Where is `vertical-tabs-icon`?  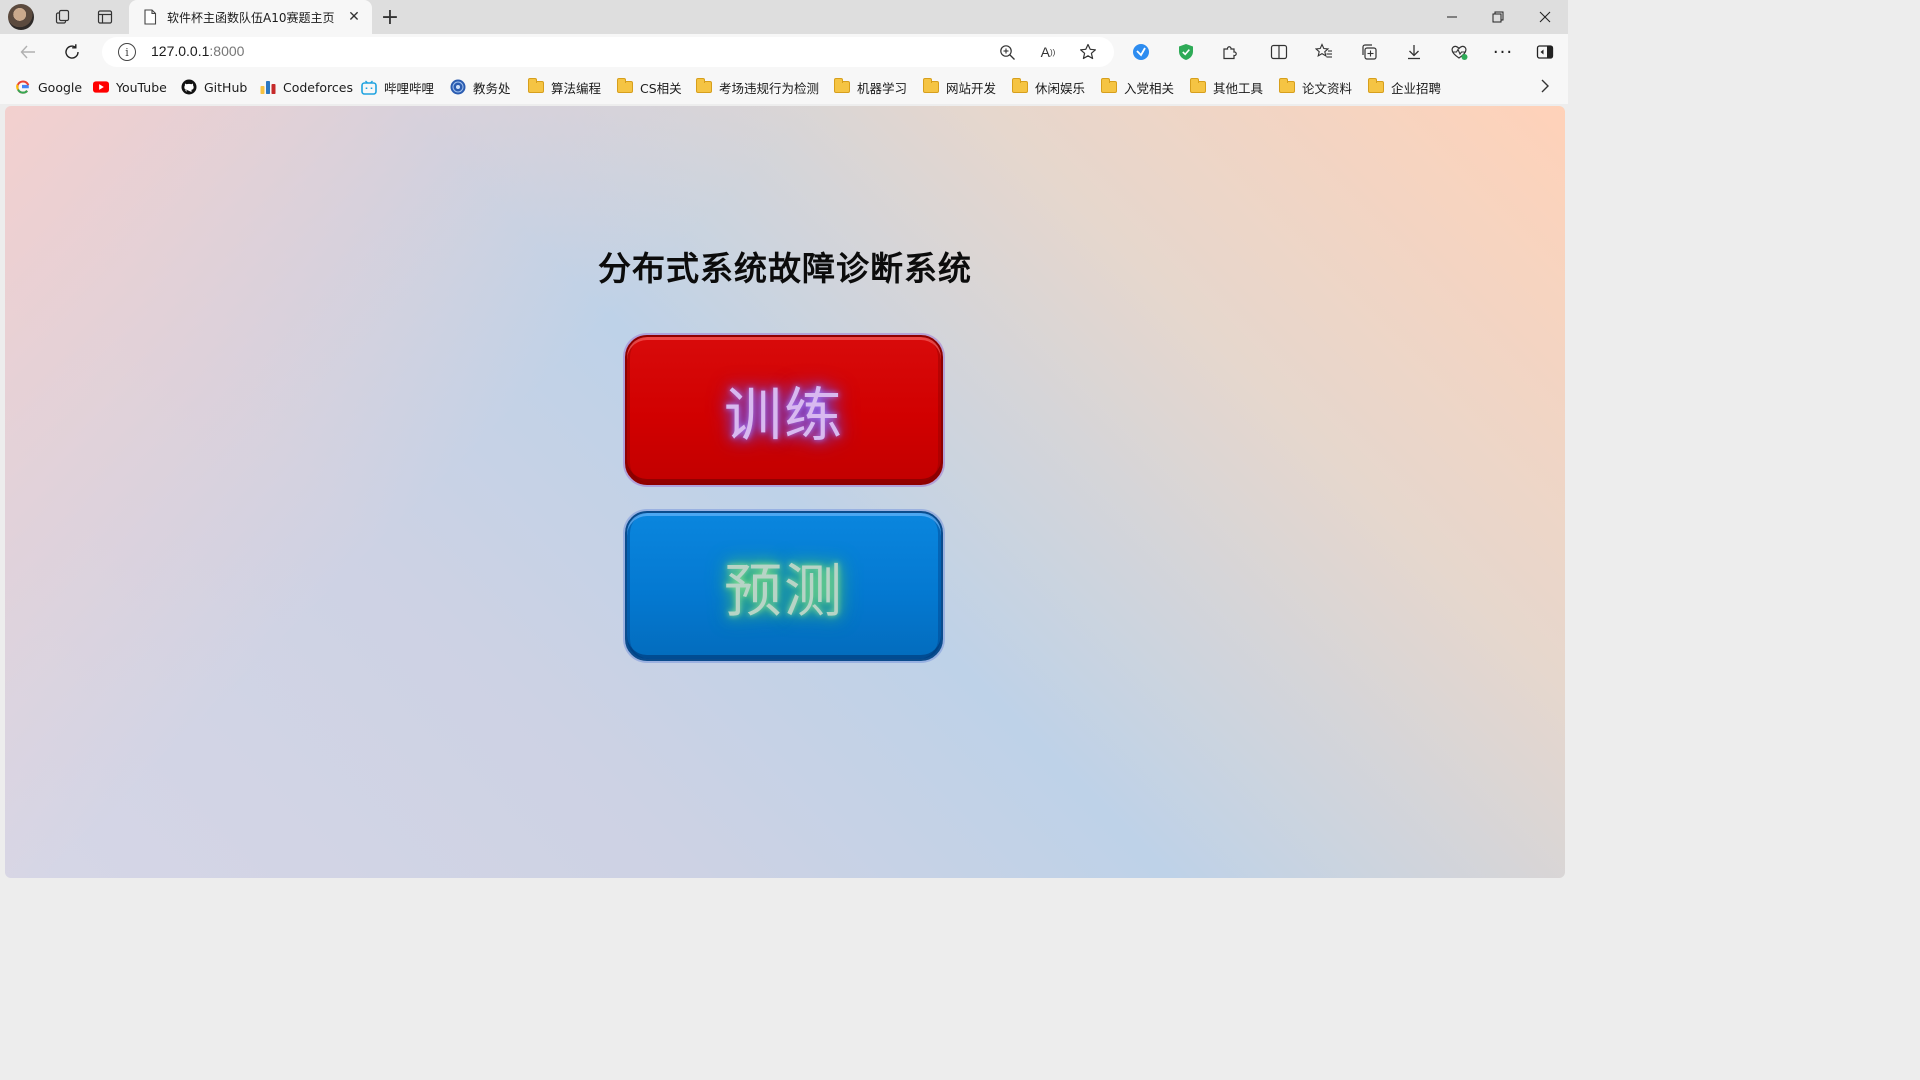
vertical-tabs-icon is located at coordinates (105, 17).